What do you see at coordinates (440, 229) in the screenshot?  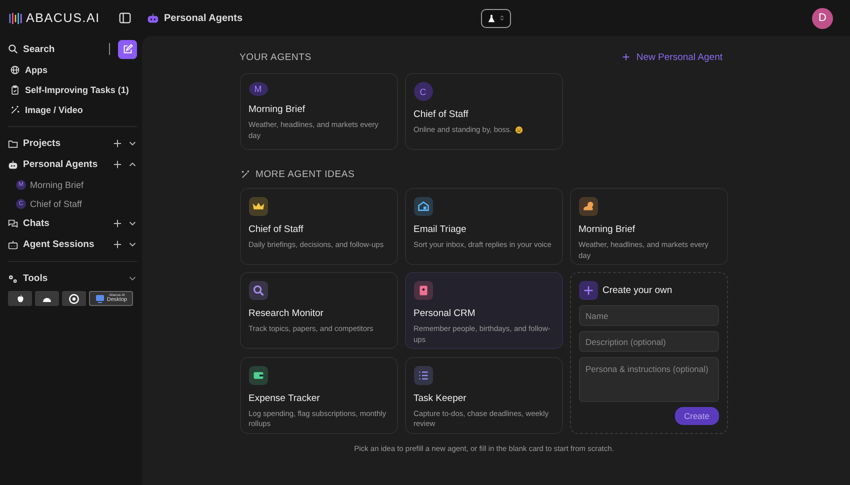 I see `card-title: Email Triage` at bounding box center [440, 229].